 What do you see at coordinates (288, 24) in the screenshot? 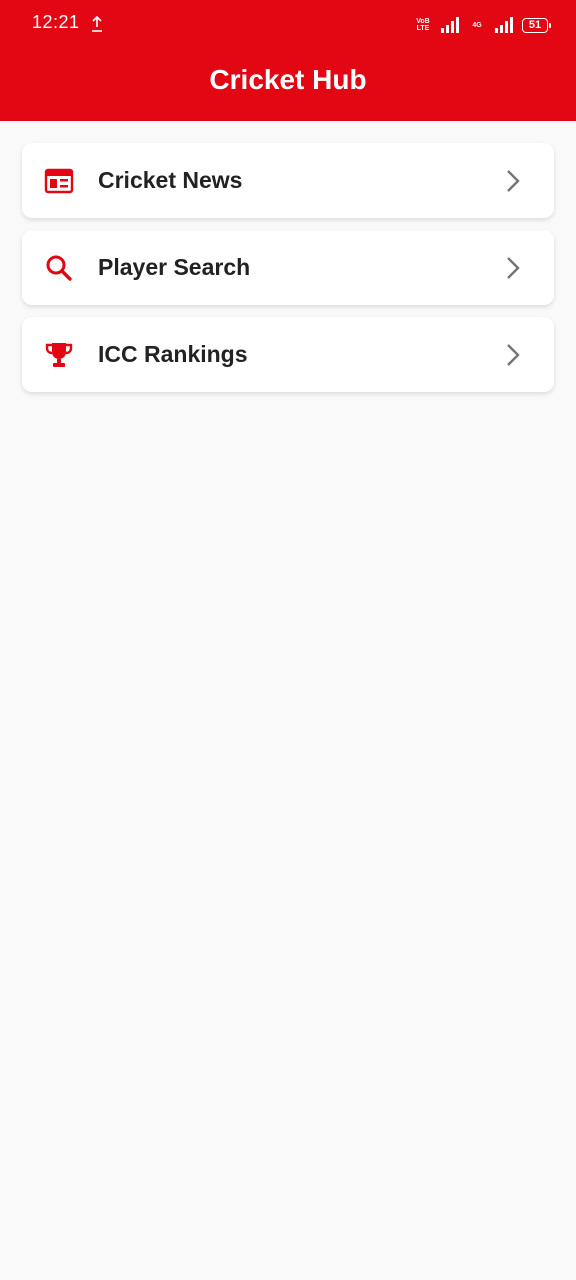
I see `status-bar: 12:21 VoB LTE 4G 51` at bounding box center [288, 24].